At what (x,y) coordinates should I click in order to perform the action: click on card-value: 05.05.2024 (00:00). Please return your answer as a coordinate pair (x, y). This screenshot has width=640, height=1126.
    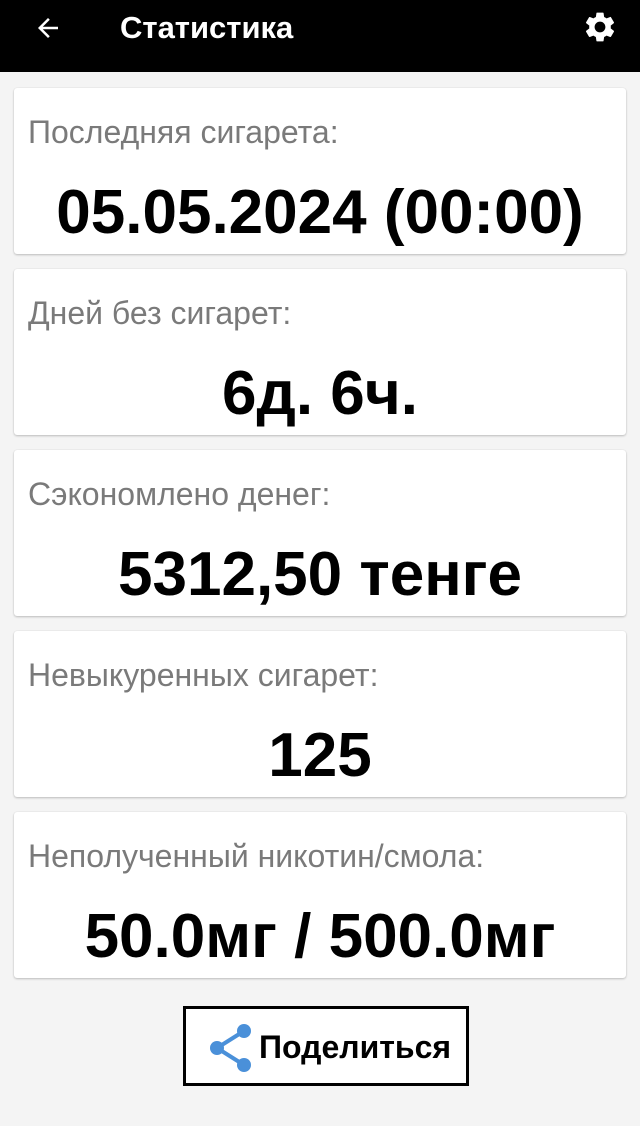
    Looking at the image, I should click on (320, 212).